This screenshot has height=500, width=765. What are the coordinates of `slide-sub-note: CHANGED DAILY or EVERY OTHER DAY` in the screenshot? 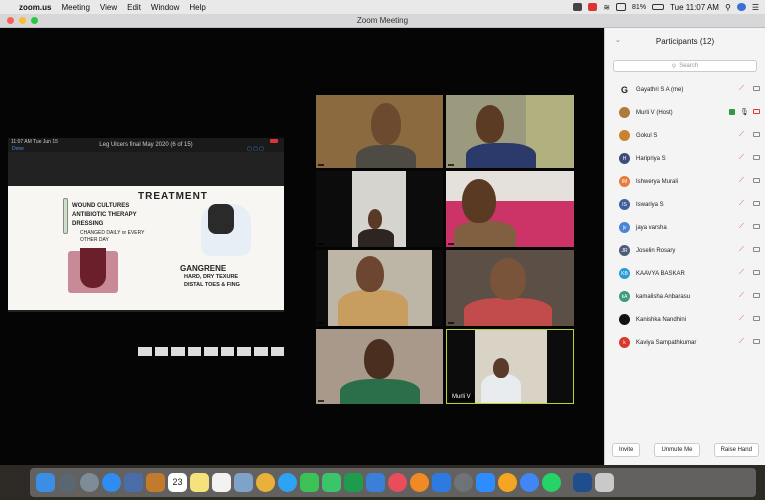 It's located at (112, 236).